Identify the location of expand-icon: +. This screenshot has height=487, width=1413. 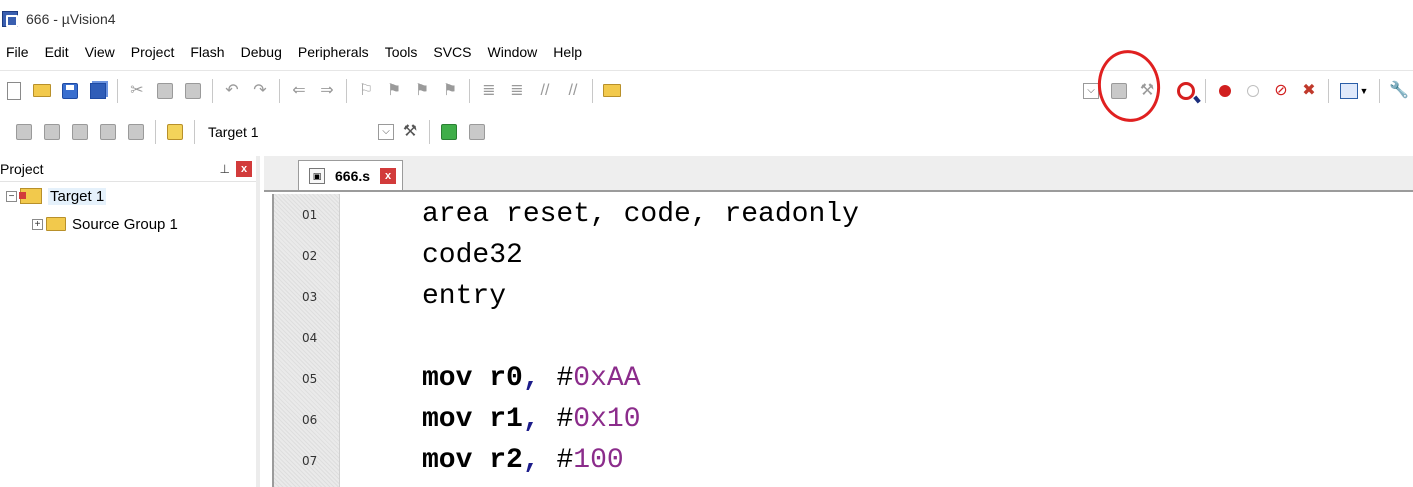
(37, 224).